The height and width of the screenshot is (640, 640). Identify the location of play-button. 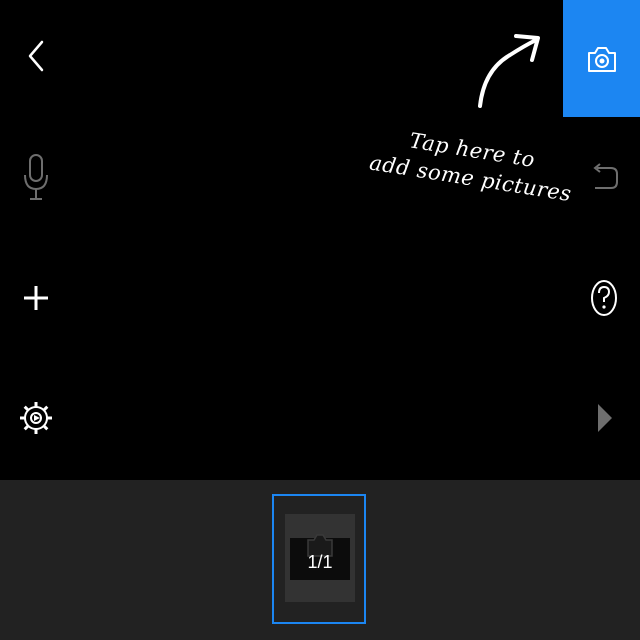
(604, 418).